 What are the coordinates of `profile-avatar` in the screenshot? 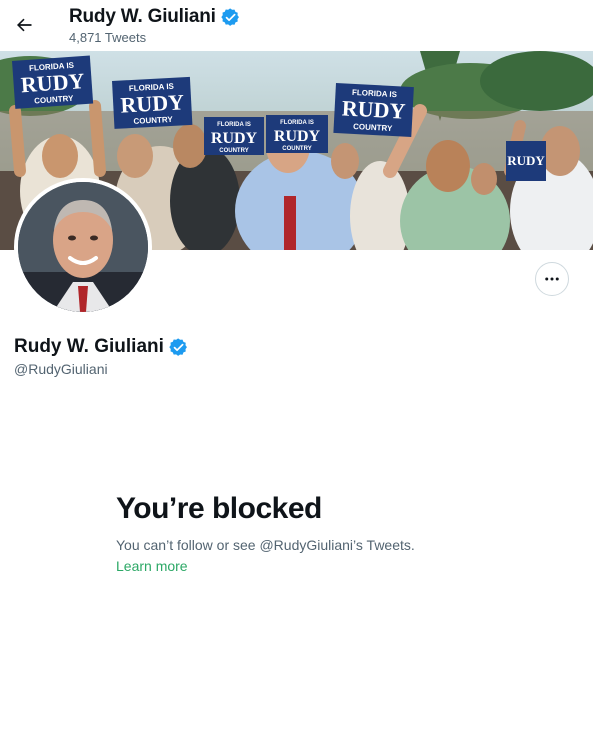 It's located at (83, 247).